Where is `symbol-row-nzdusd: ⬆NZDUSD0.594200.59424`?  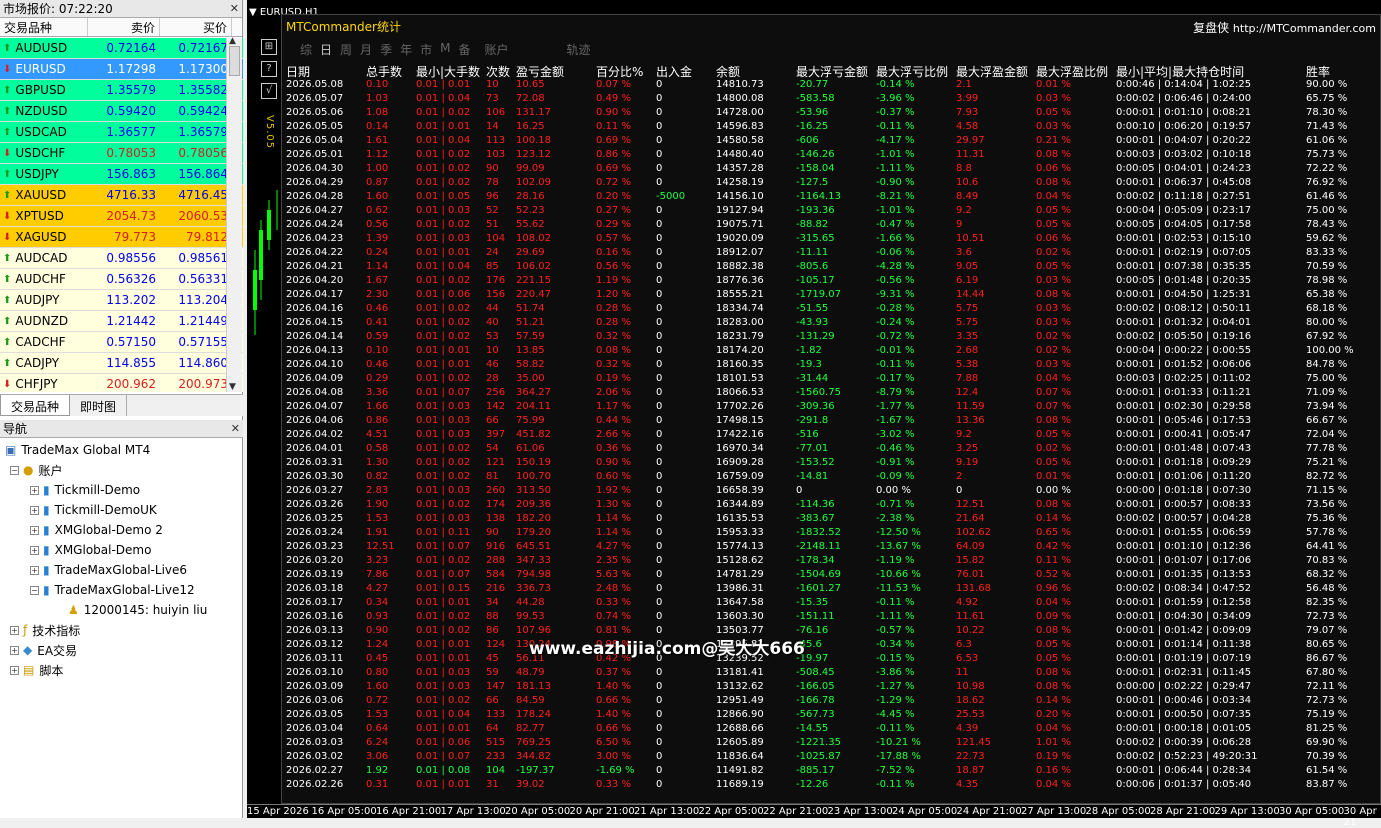
symbol-row-nzdusd: ⬆NZDUSD0.594200.59424 is located at coordinates (121, 111).